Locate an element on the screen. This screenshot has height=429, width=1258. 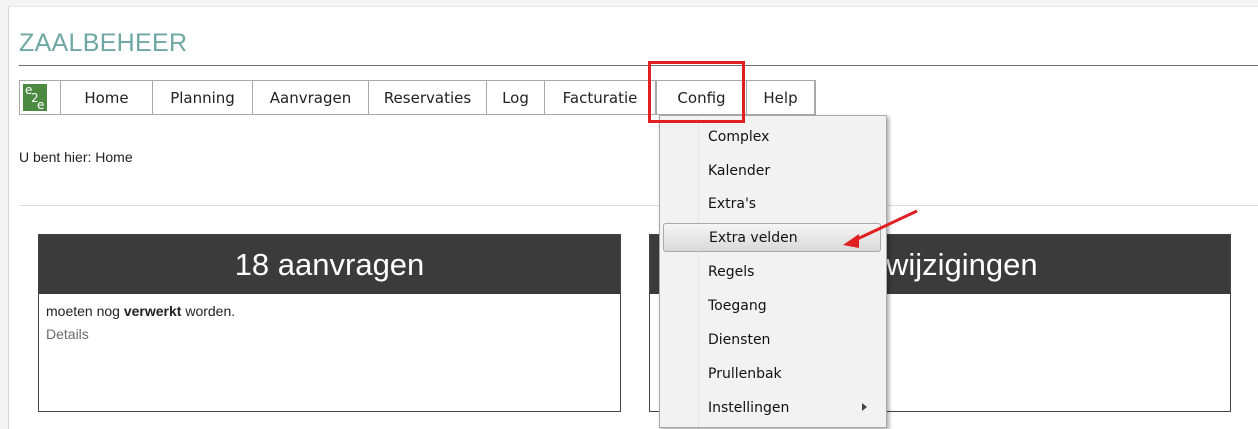
menu-item-regels: Regels is located at coordinates (772, 271).